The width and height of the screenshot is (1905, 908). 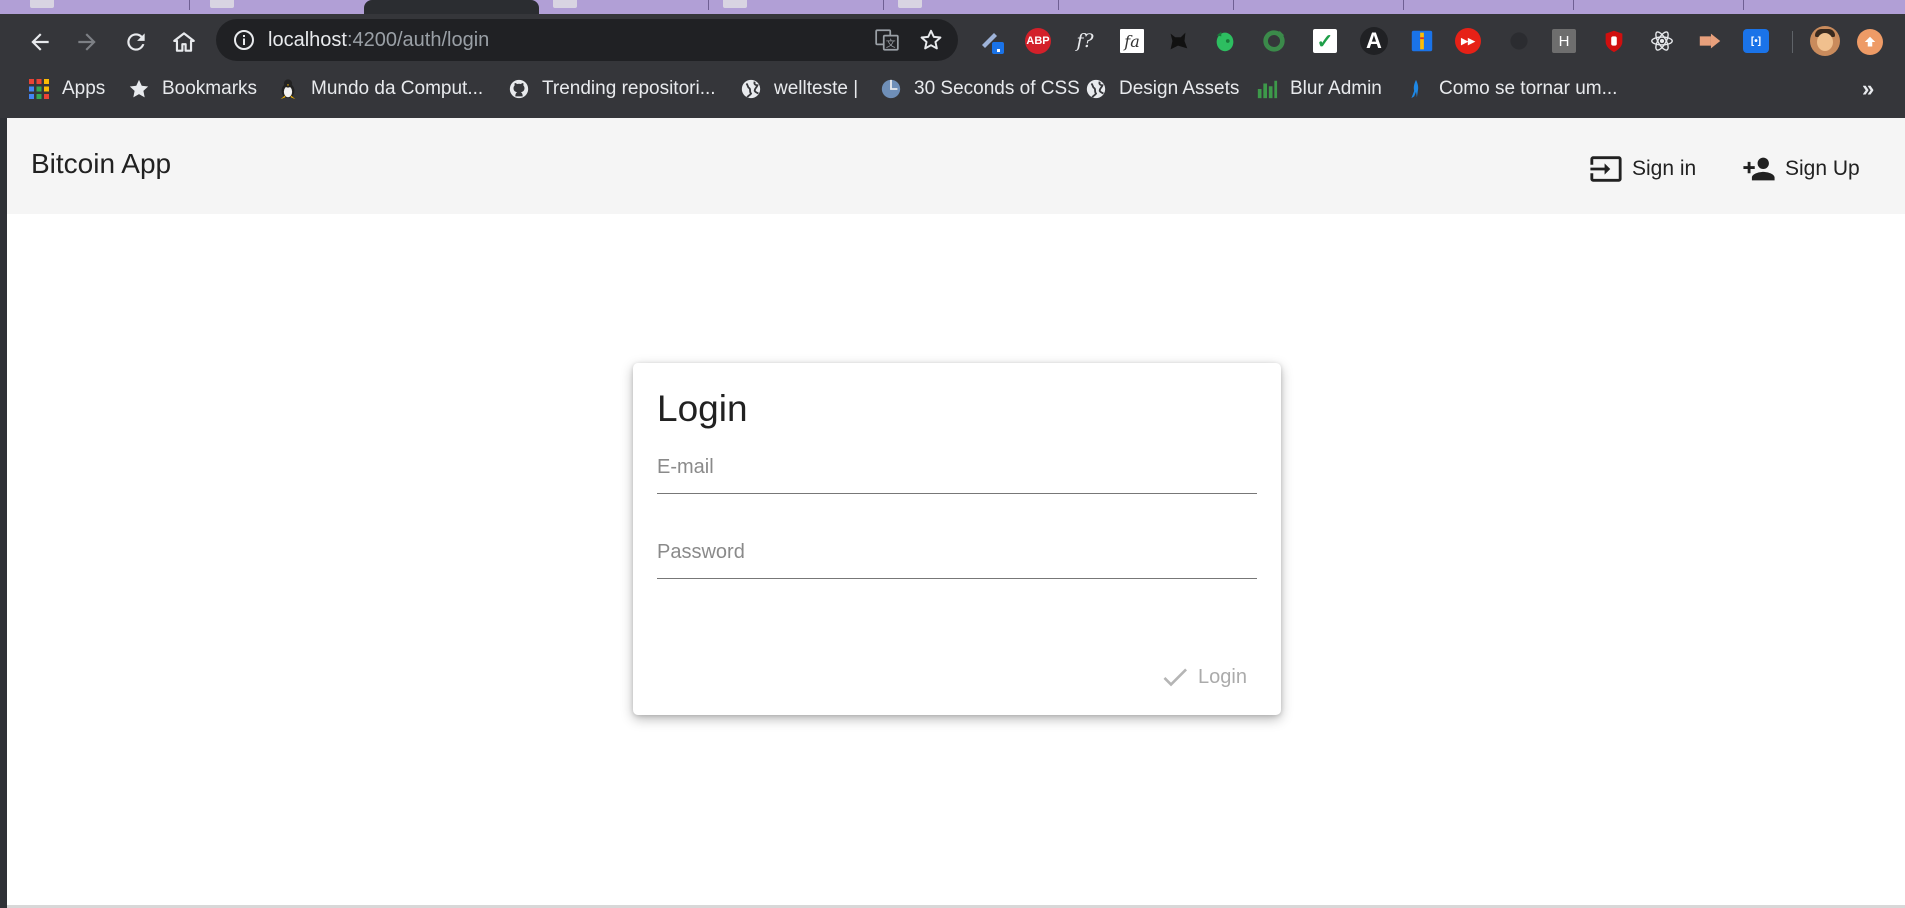 I want to click on browser-tab-active, so click(x=451, y=7).